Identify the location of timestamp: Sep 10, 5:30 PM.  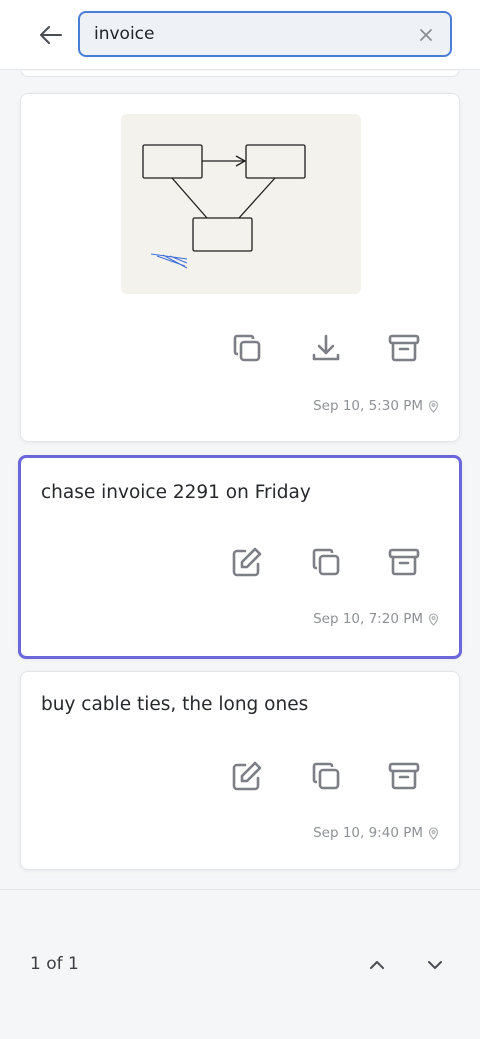
(376, 406).